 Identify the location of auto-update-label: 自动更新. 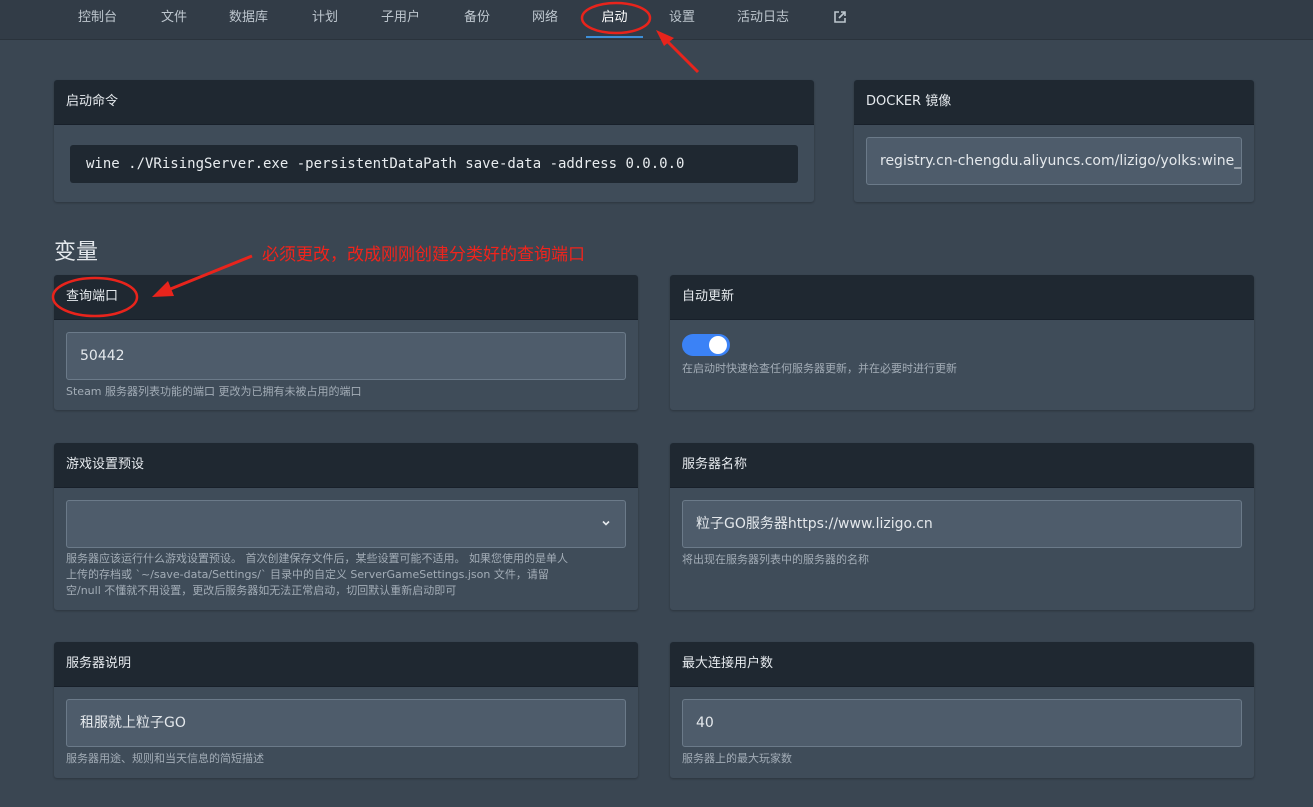
(962, 297).